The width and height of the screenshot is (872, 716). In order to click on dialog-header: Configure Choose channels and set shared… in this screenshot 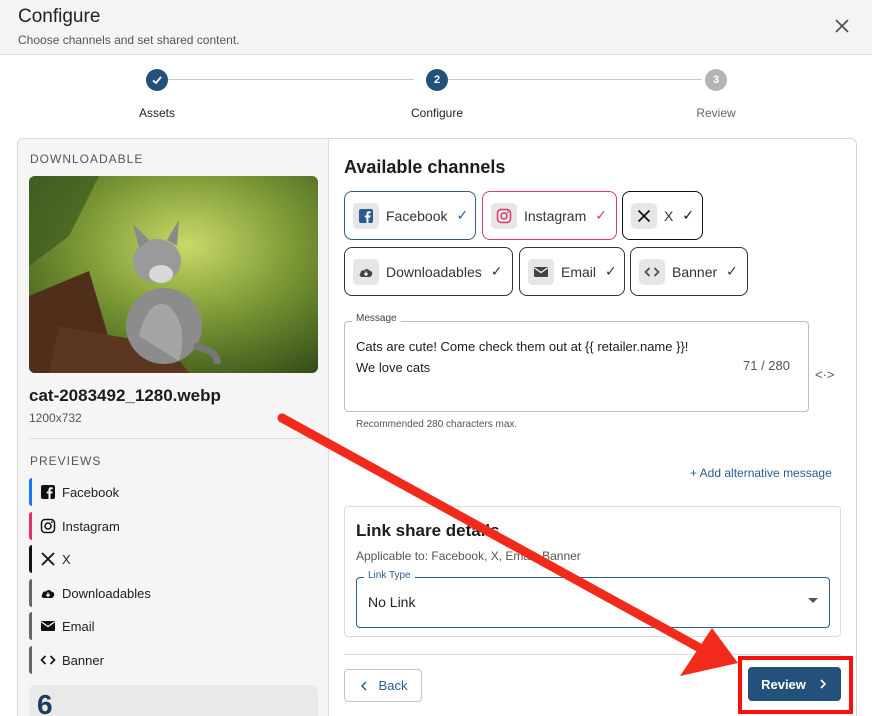, I will do `click(436, 27)`.